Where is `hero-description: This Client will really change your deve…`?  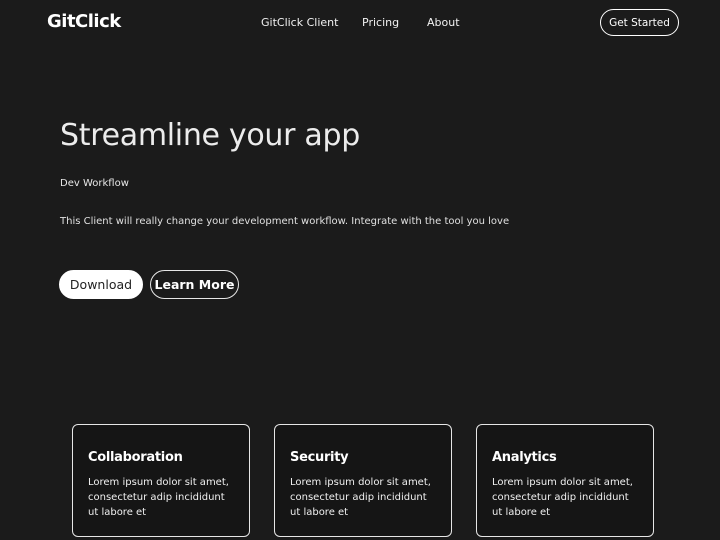
hero-description: This Client will really change your deve… is located at coordinates (285, 221).